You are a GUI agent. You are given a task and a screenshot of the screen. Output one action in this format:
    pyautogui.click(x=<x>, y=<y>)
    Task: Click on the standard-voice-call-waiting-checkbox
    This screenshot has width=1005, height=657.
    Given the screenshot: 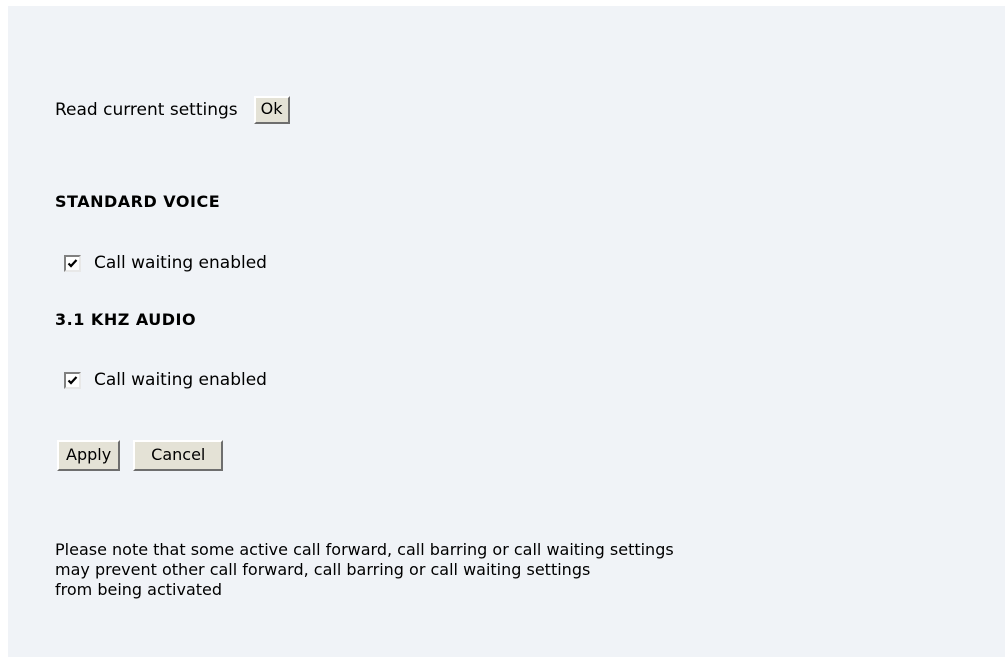 What is the action you would take?
    pyautogui.click(x=72, y=263)
    